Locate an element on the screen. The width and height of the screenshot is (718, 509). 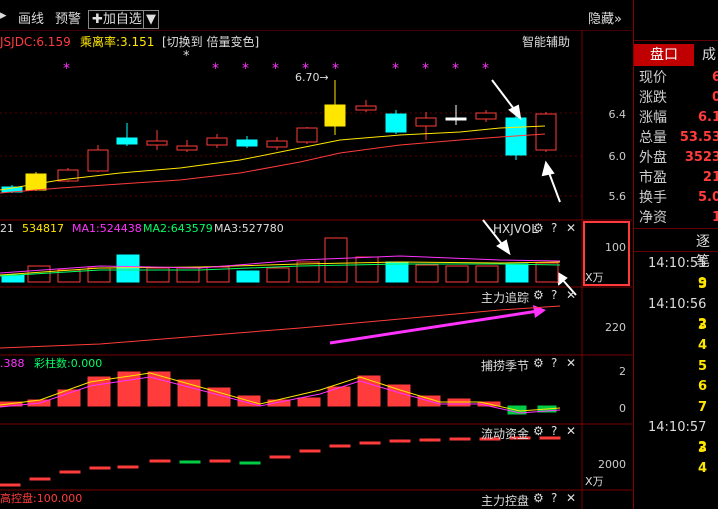
panel3-axis-tick: 220 is located at coordinates (615, 327).